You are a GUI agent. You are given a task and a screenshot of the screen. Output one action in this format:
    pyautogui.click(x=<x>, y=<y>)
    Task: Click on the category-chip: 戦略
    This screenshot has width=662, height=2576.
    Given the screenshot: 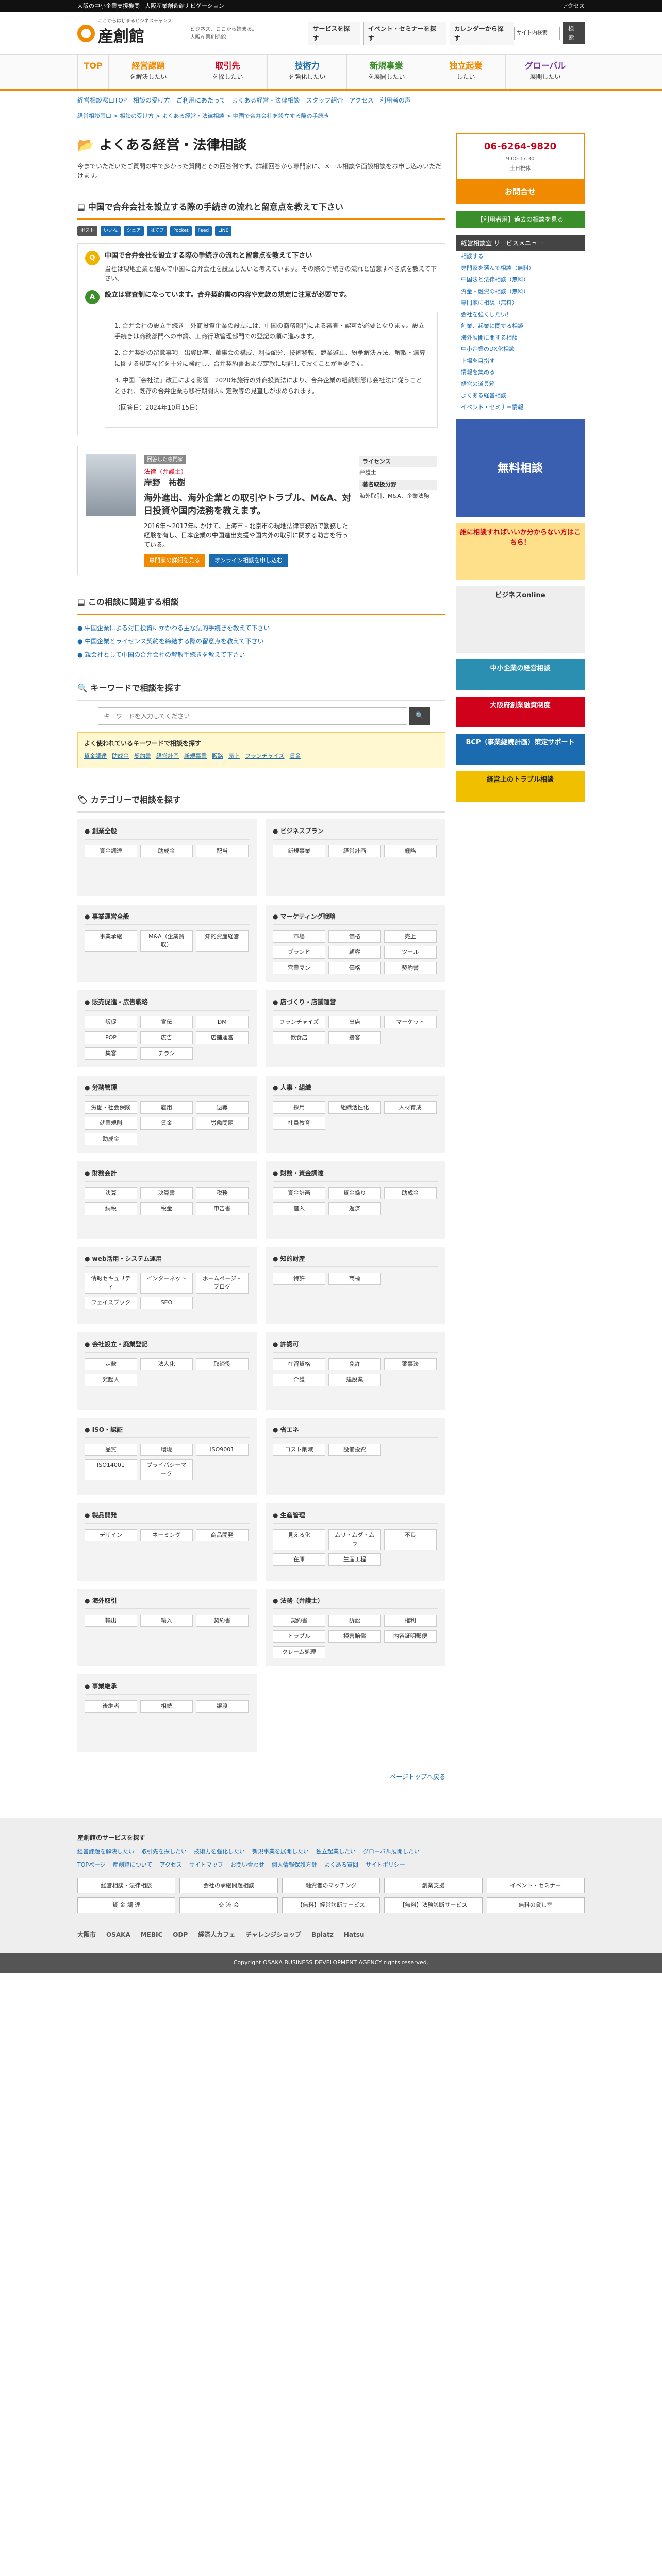 What is the action you would take?
    pyautogui.click(x=410, y=851)
    